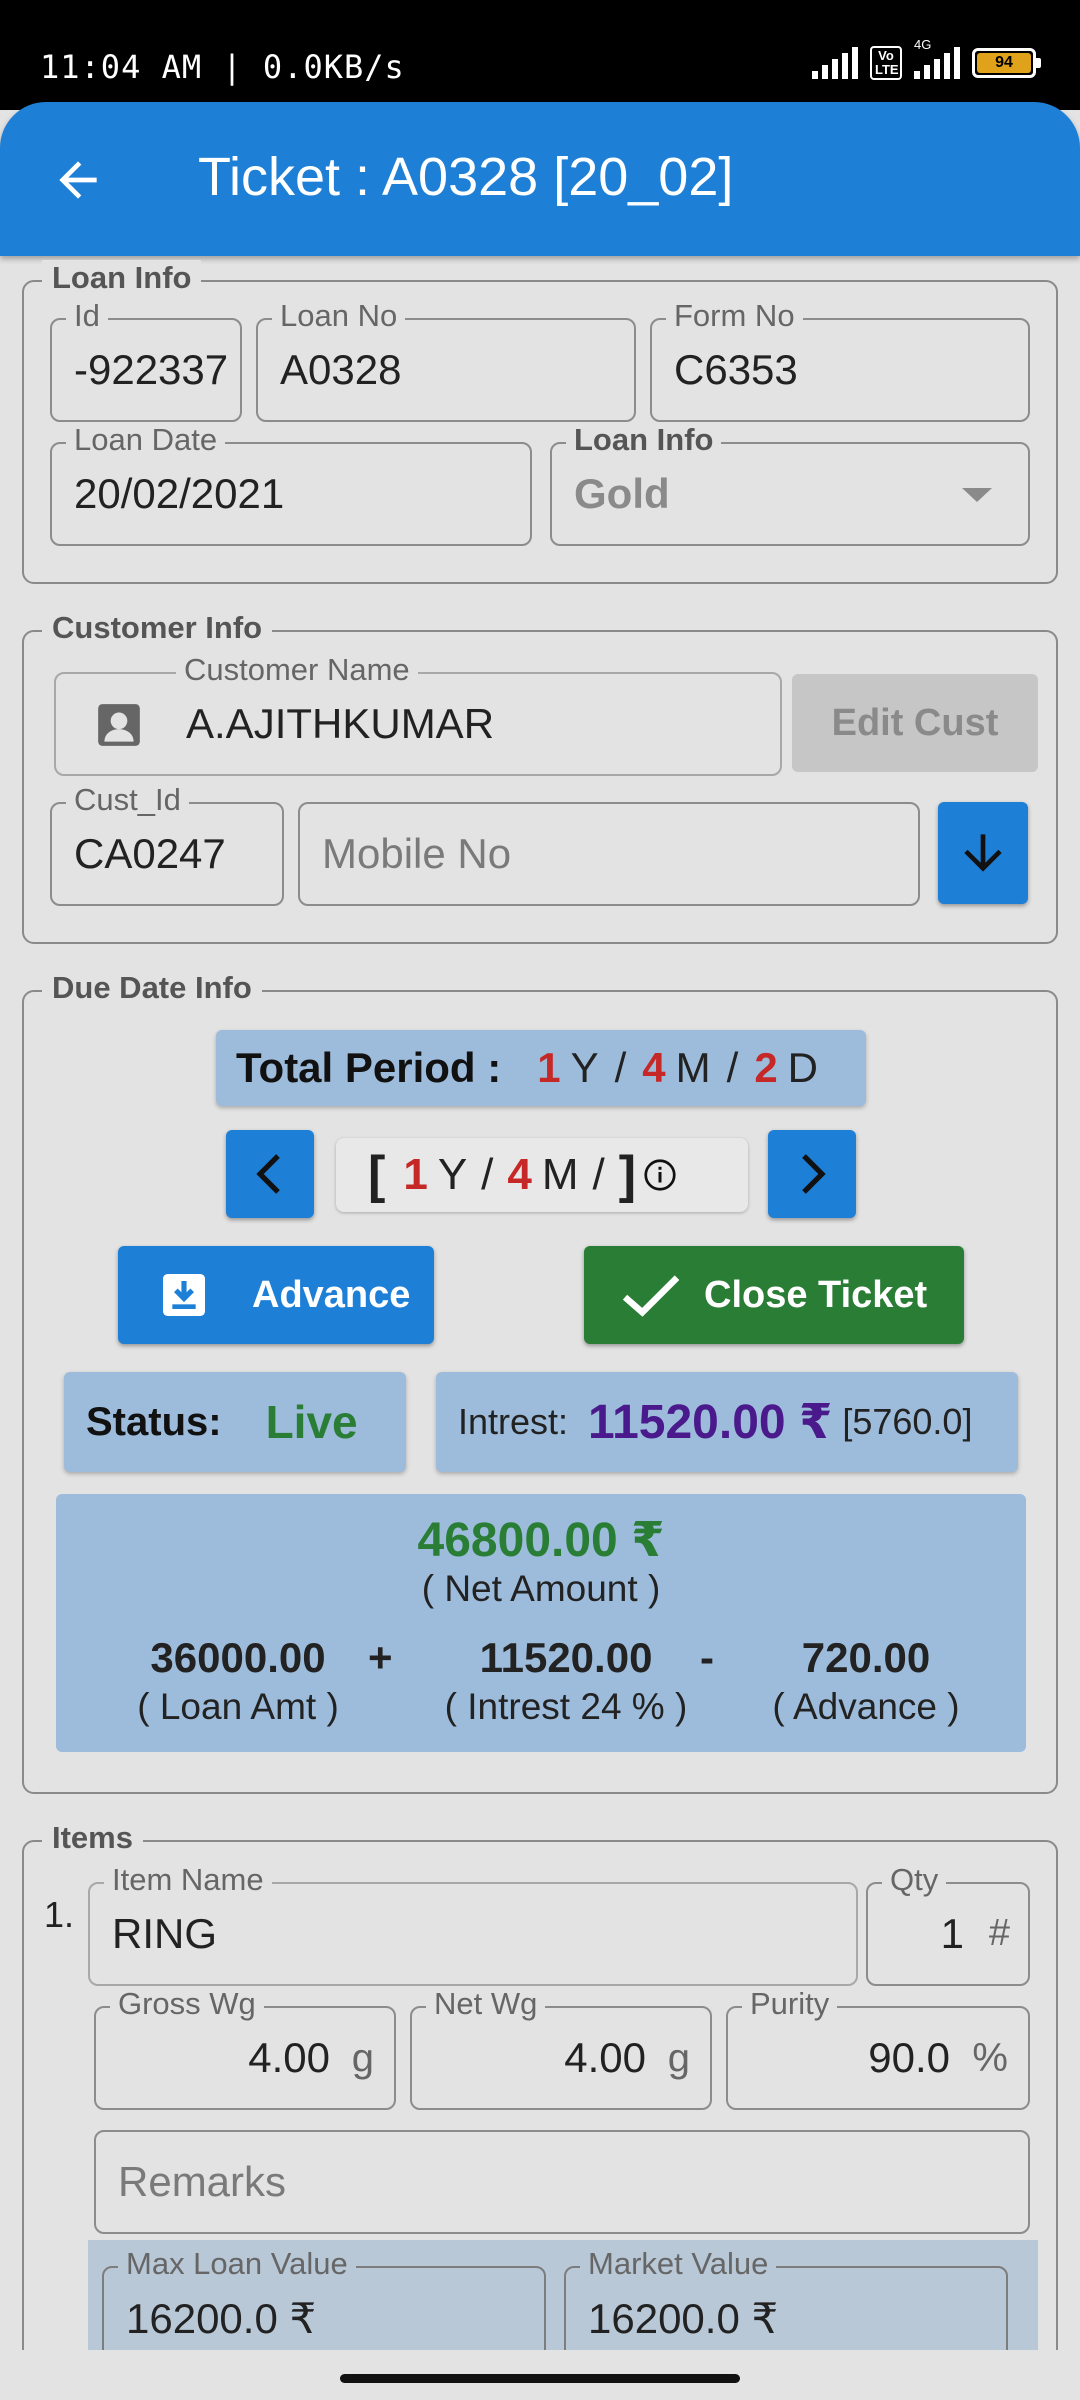 The height and width of the screenshot is (2400, 1080). I want to click on selector-months: 4, so click(519, 1174).